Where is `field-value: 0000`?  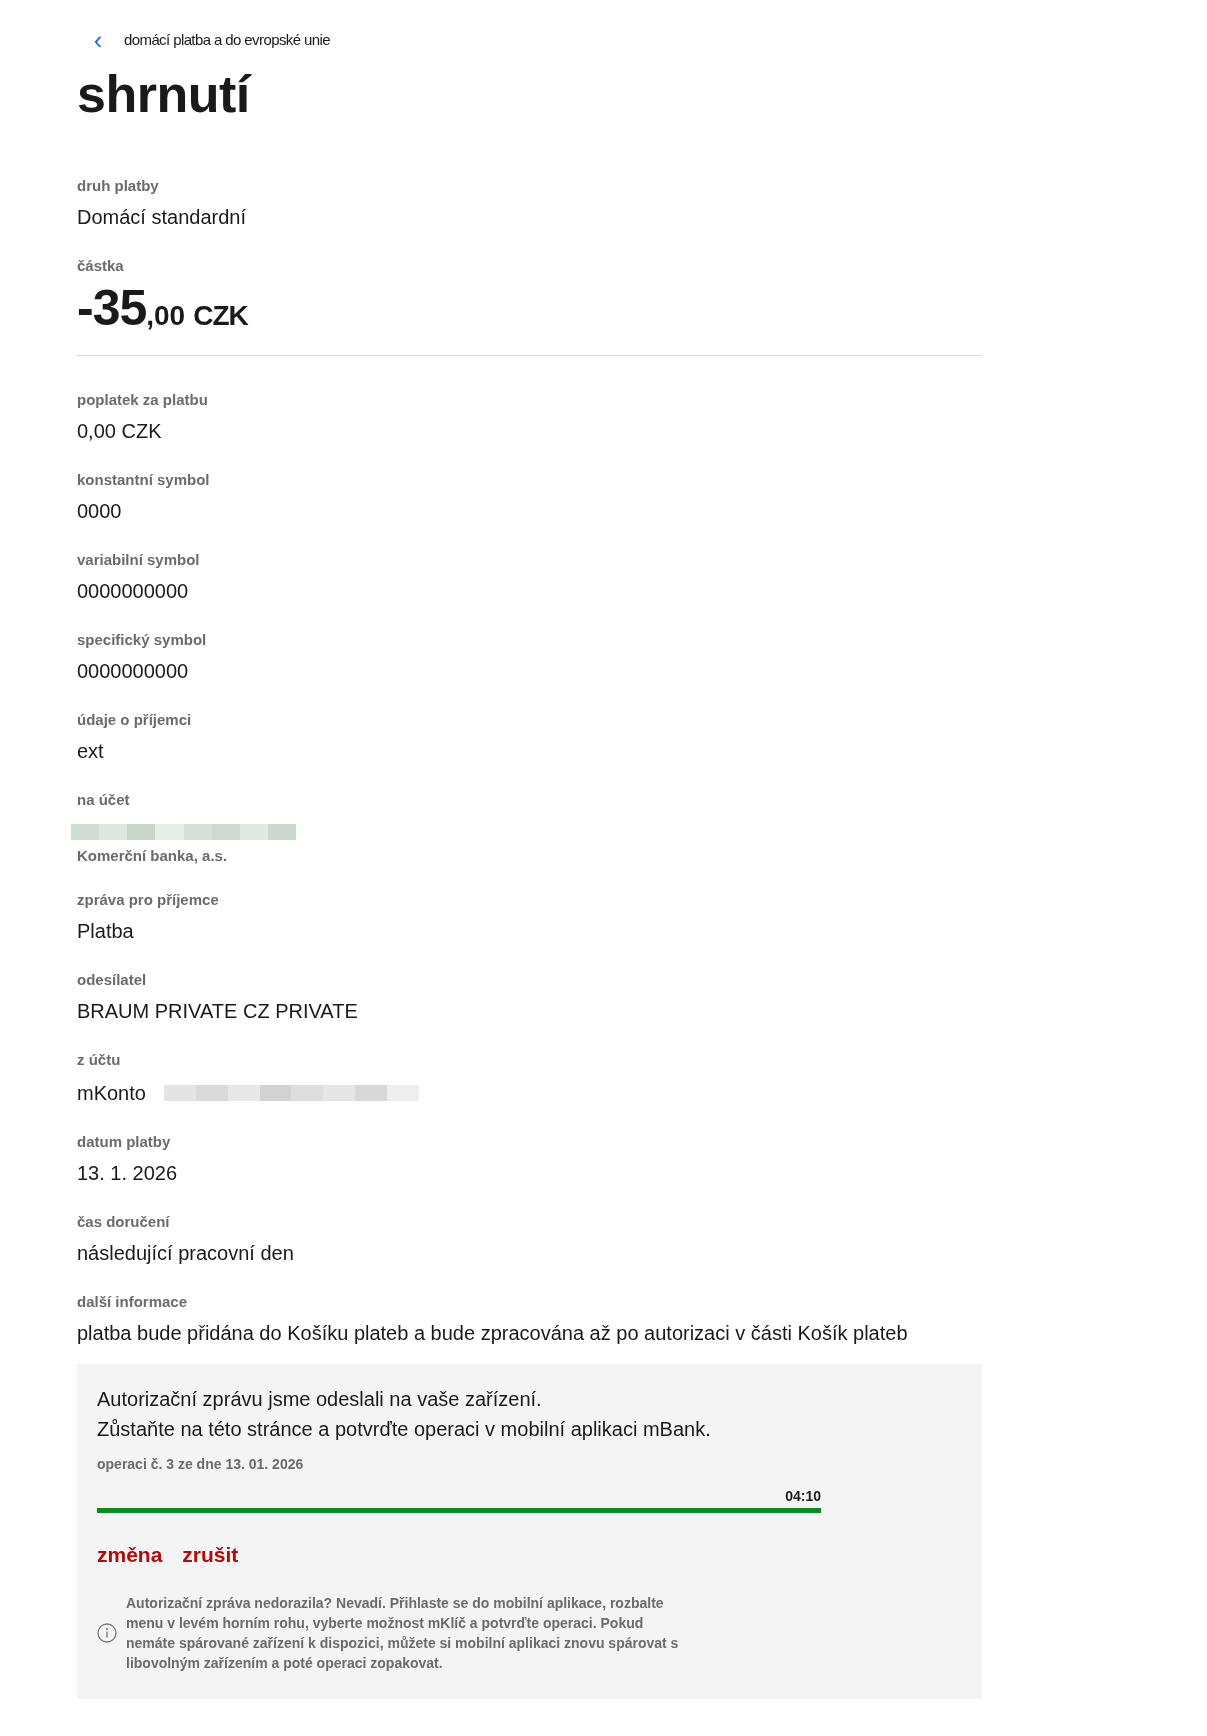
field-value: 0000 is located at coordinates (100, 511).